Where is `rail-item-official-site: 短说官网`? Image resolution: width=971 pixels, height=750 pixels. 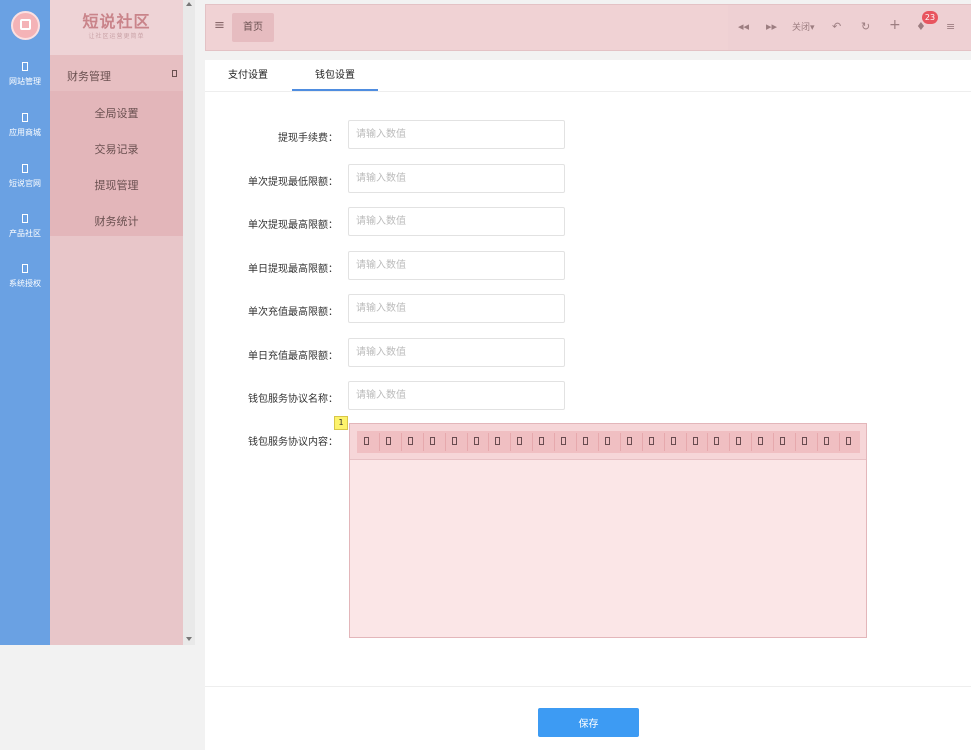 rail-item-official-site: 短说官网 is located at coordinates (25, 178).